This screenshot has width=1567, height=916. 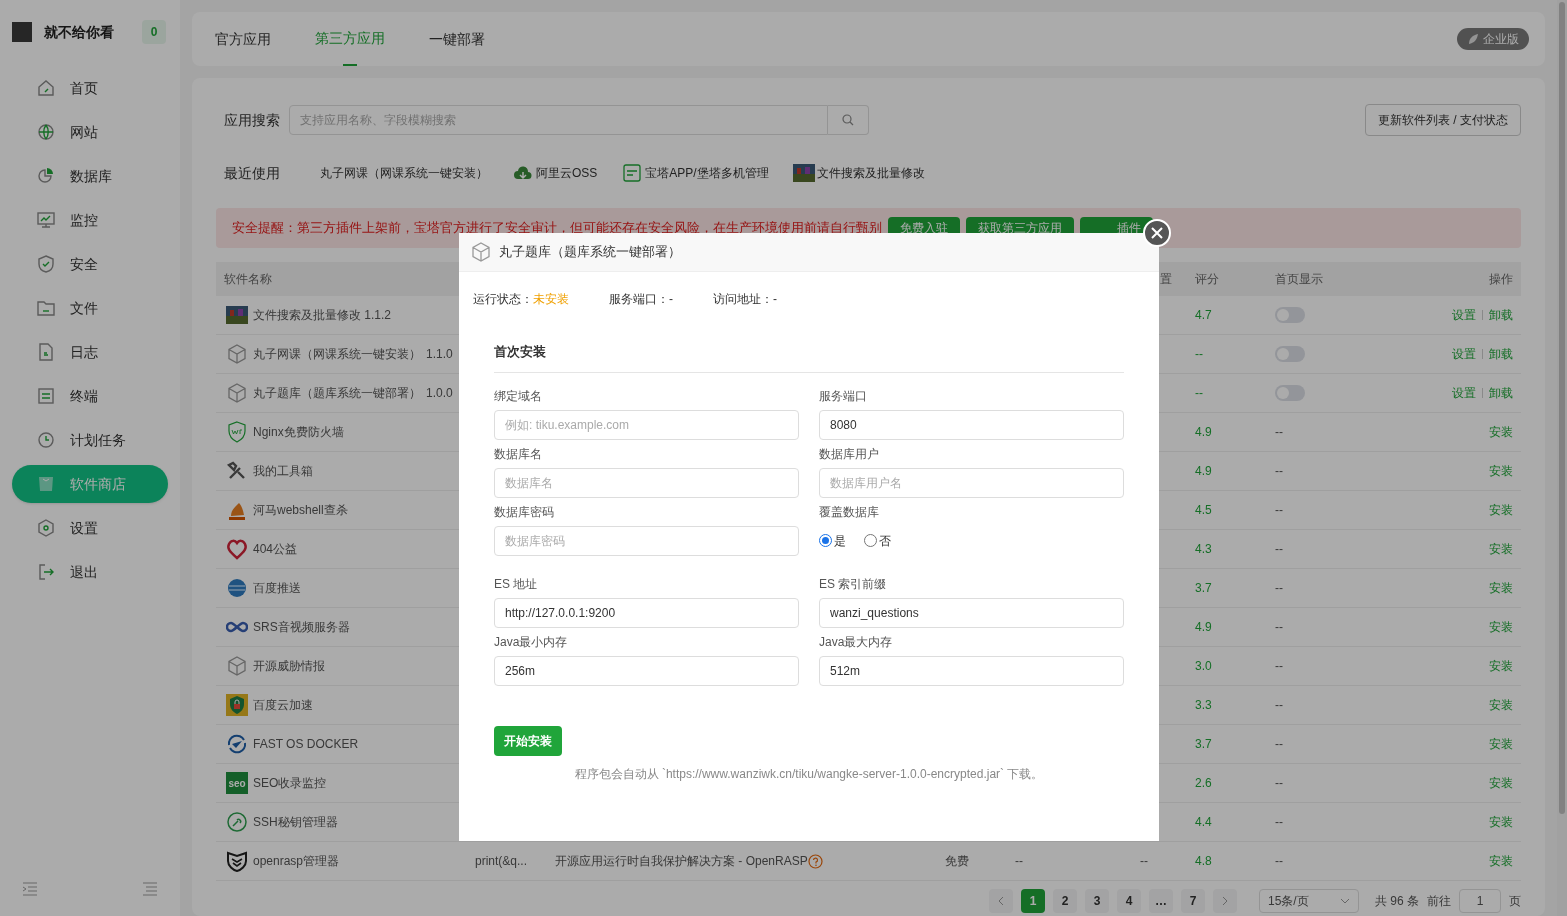 I want to click on input-field: 数据库用户名, so click(x=971, y=482).